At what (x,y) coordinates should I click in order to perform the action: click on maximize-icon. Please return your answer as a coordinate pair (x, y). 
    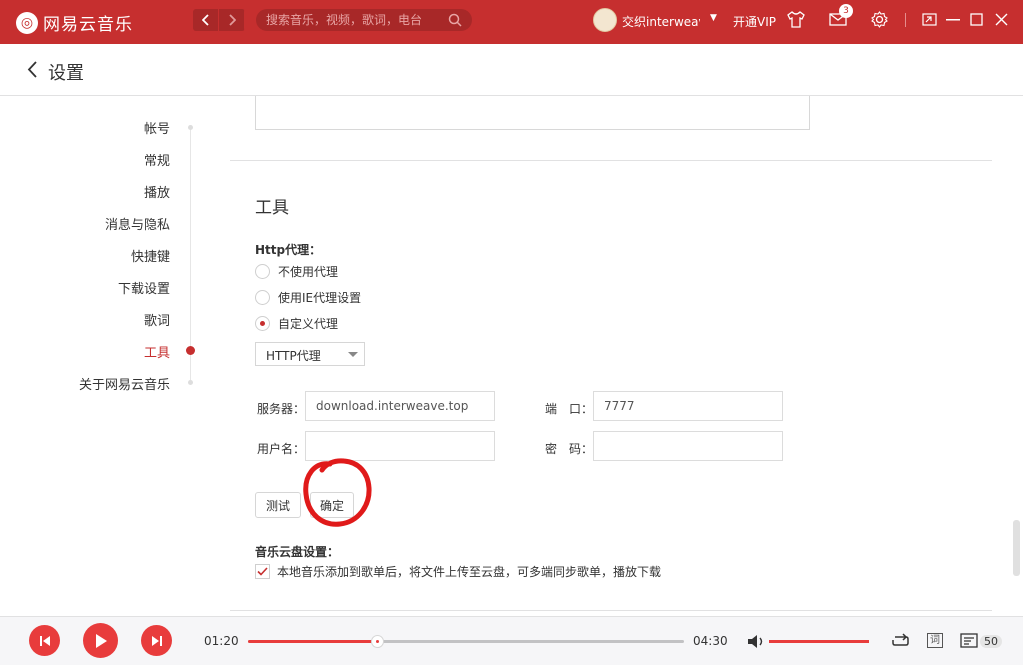
    Looking at the image, I should click on (976, 19).